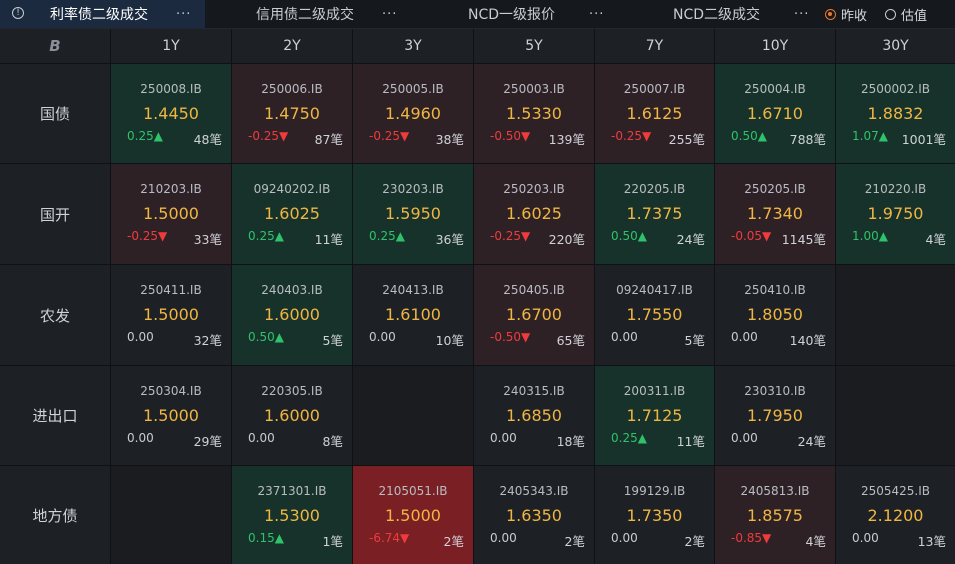 This screenshot has height=564, width=955. I want to click on bond-quote-cell: 2371301.IB 1.5300 0.15▲ 1笔, so click(292, 515).